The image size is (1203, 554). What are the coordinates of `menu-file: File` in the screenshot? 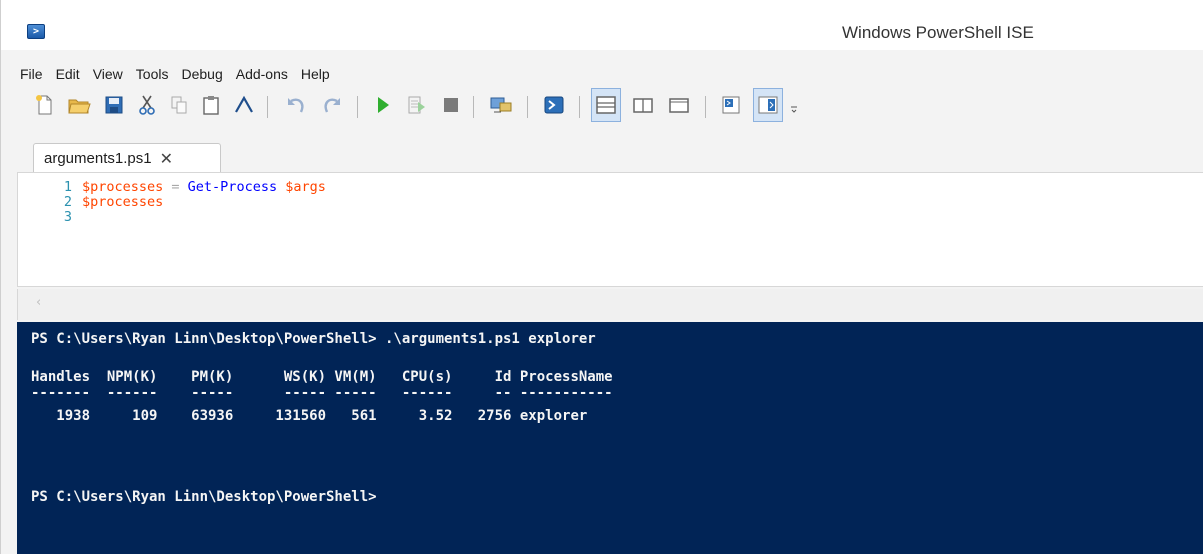 It's located at (31, 74).